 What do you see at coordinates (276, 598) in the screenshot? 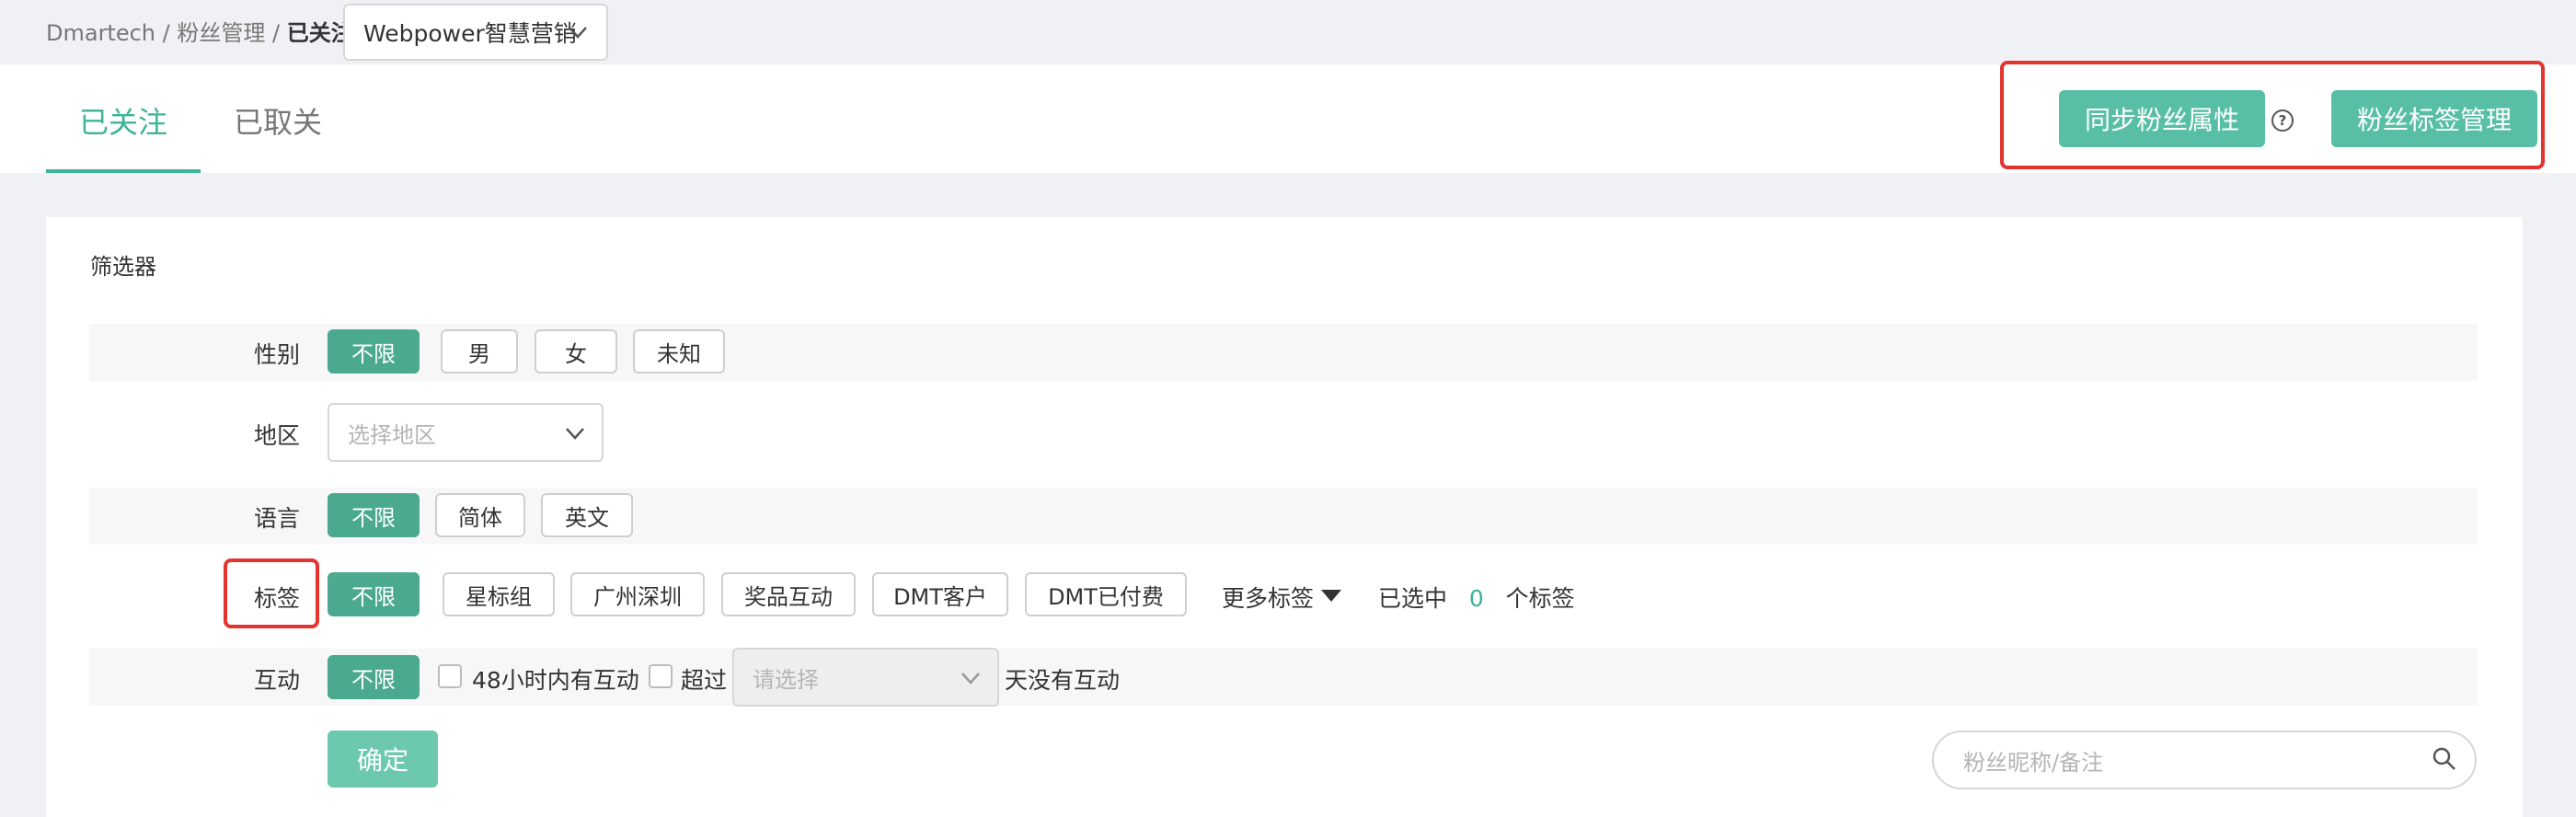
I see `tags-label: 标签` at bounding box center [276, 598].